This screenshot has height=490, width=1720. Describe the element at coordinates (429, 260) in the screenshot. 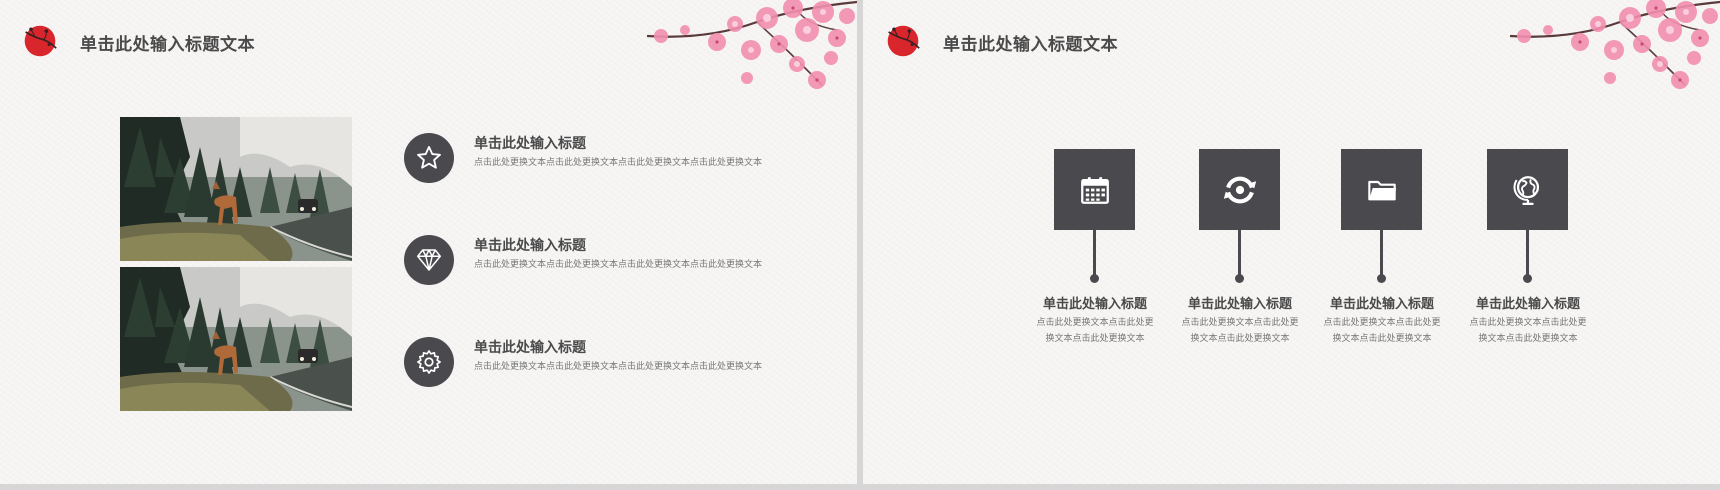

I see `diamond-icon` at that location.